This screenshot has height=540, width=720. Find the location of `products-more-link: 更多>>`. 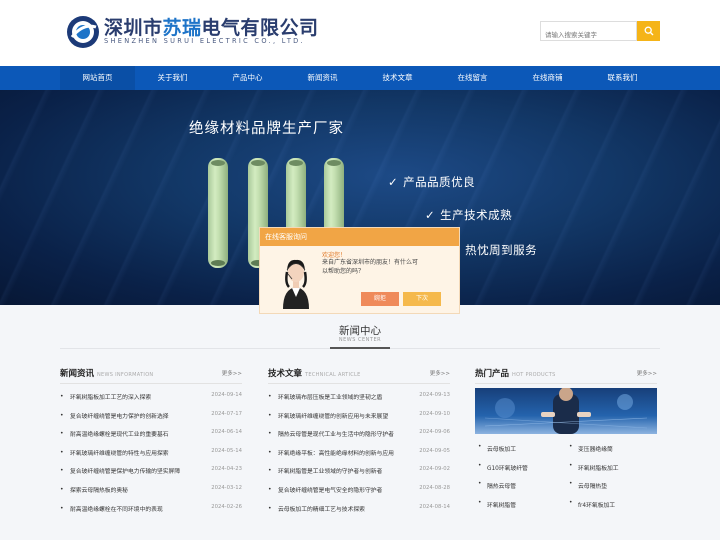

products-more-link: 更多>> is located at coordinates (647, 373).